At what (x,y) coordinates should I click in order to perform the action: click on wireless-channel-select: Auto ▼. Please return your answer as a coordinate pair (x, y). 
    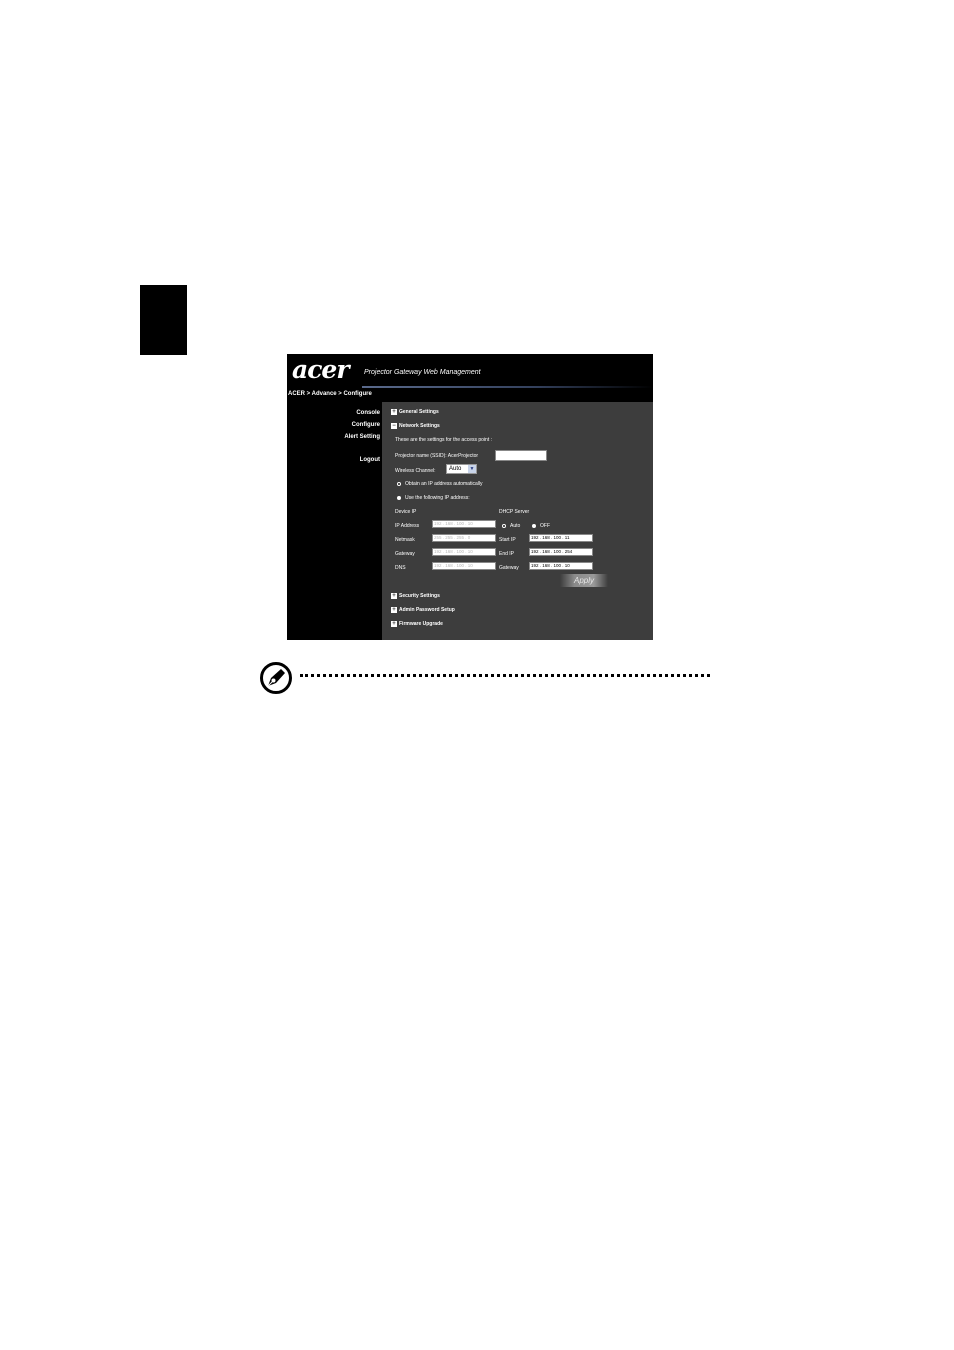
    Looking at the image, I should click on (461, 469).